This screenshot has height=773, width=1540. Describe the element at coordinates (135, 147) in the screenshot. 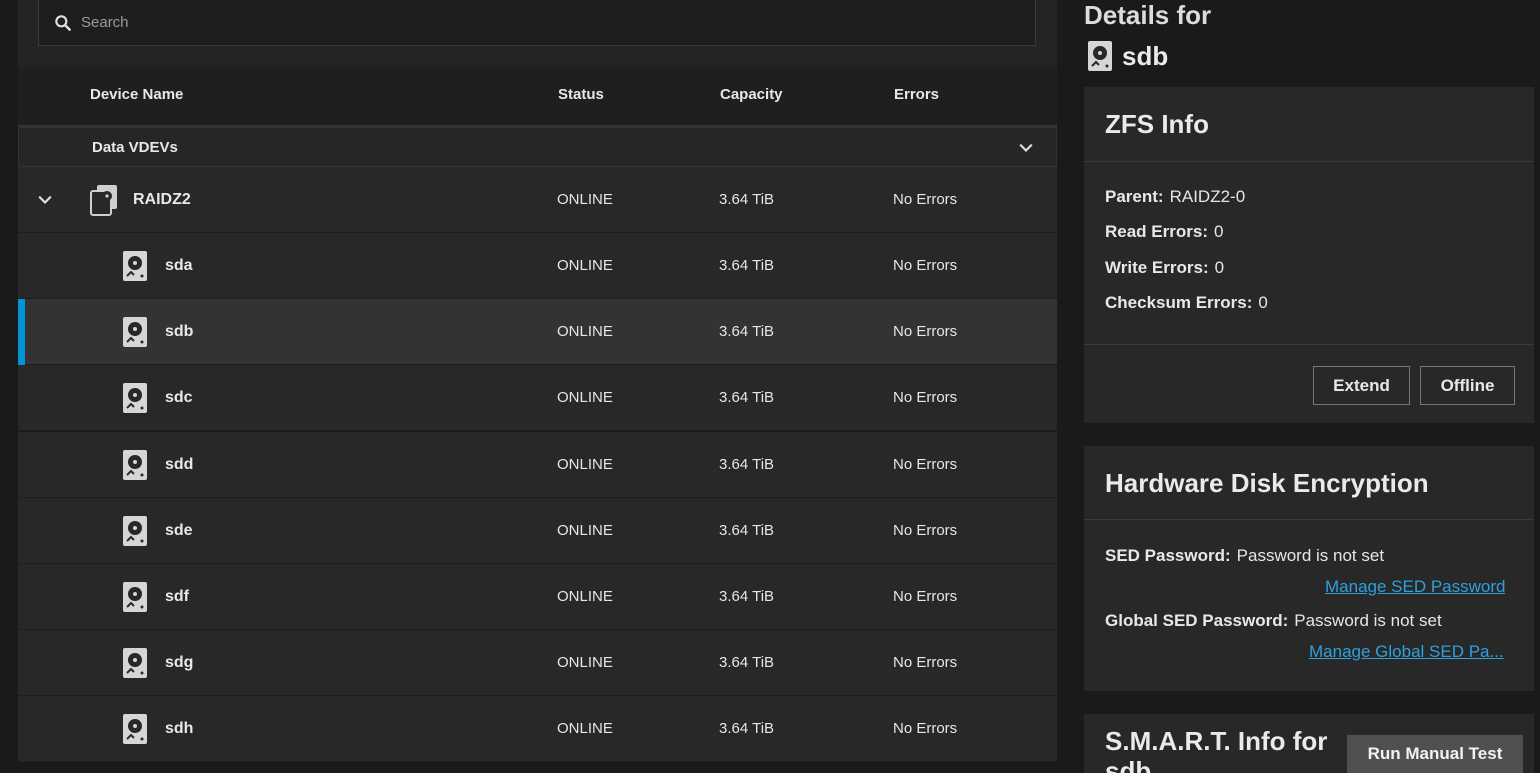

I see `group-label: Data VDEVs` at that location.